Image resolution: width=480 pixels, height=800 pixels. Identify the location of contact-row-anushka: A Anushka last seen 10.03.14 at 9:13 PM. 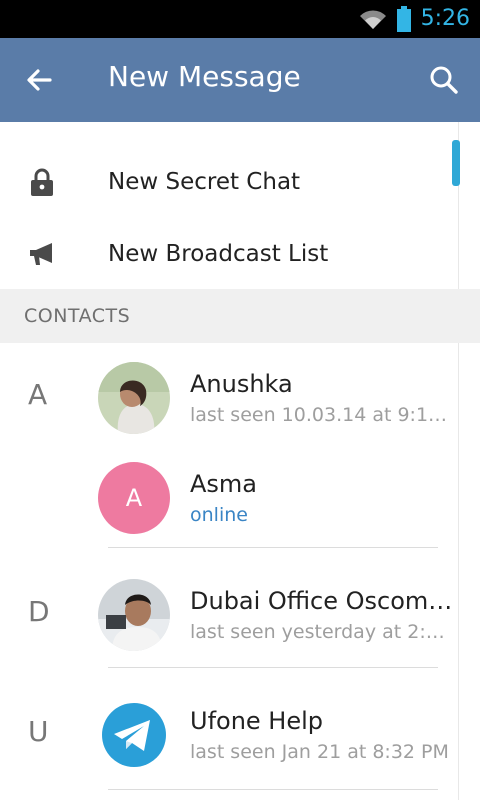
(240, 400).